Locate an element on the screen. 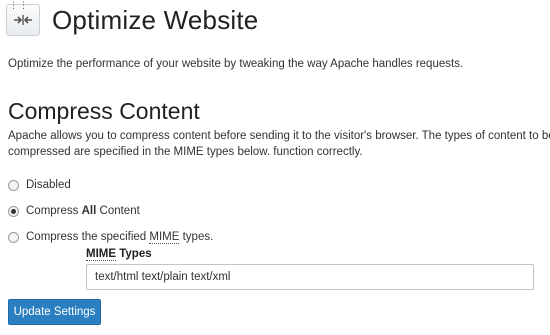 This screenshot has width=550, height=335. option-compress-mime: Compress the specified MIME types. is located at coordinates (111, 237).